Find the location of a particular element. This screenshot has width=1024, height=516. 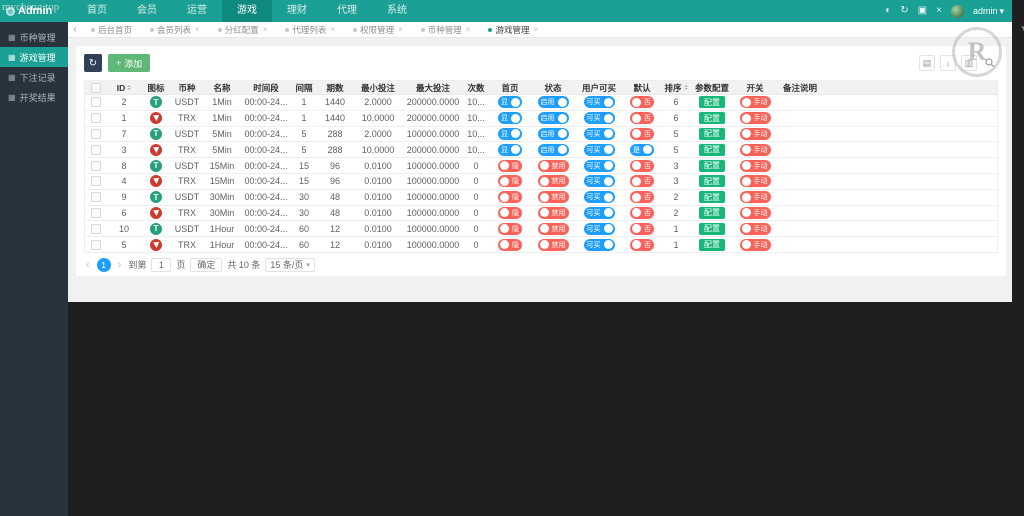

prev-page-button: ‹ is located at coordinates (88, 265).